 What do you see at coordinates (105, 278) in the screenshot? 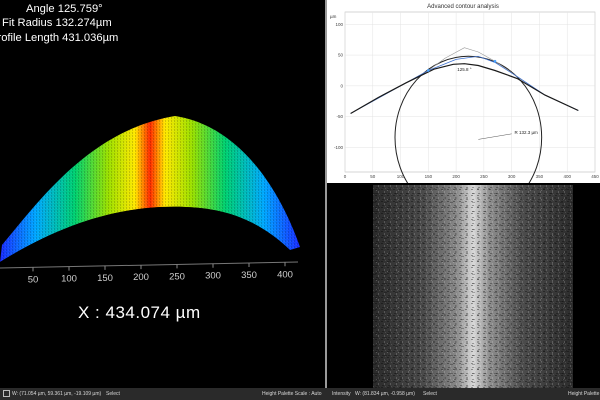
I see `x-axis-tick-label: 150` at bounding box center [105, 278].